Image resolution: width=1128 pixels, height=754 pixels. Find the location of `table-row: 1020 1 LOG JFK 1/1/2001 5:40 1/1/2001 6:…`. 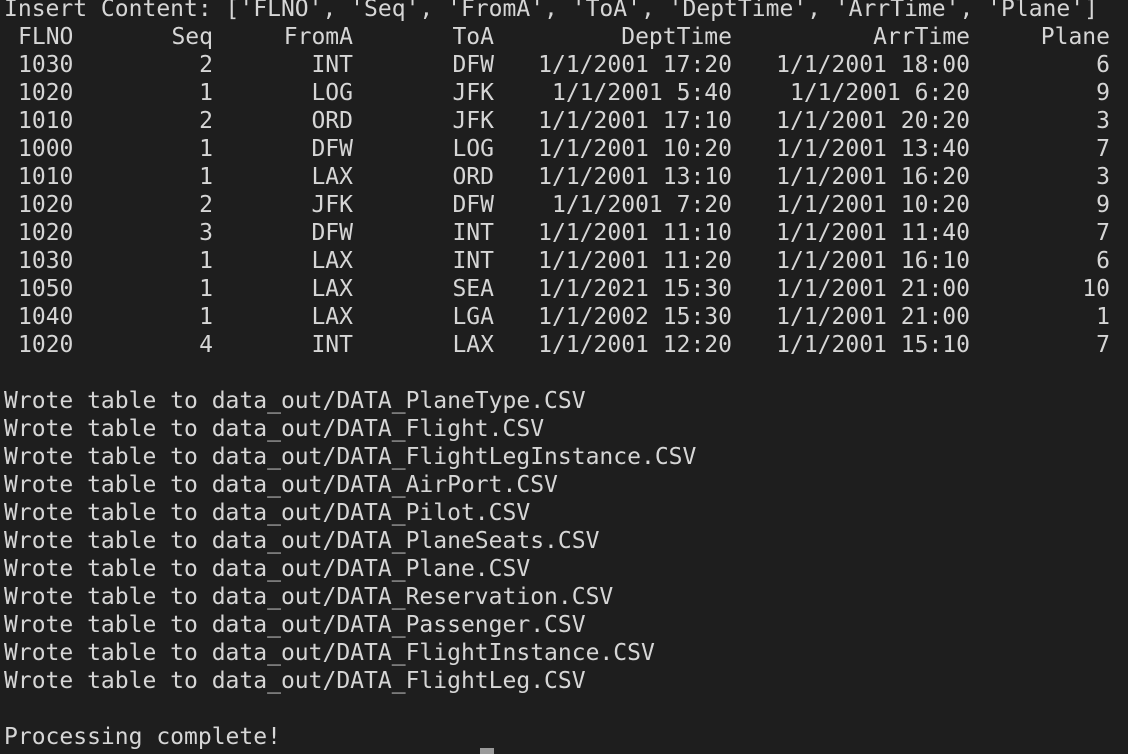

table-row: 1020 1 LOG JFK 1/1/2001 5:40 1/1/2001 6:… is located at coordinates (564, 93).